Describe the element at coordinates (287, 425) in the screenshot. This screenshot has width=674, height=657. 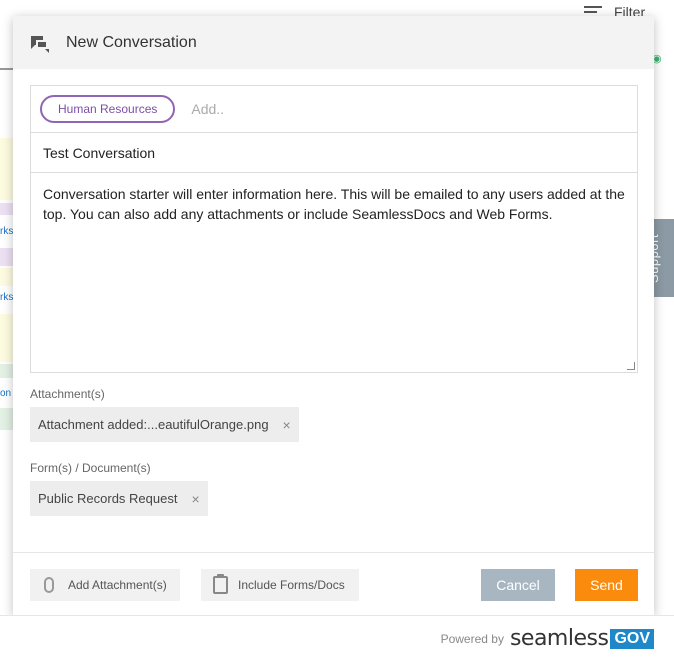
I see `remove-attachment-icon: ×` at that location.